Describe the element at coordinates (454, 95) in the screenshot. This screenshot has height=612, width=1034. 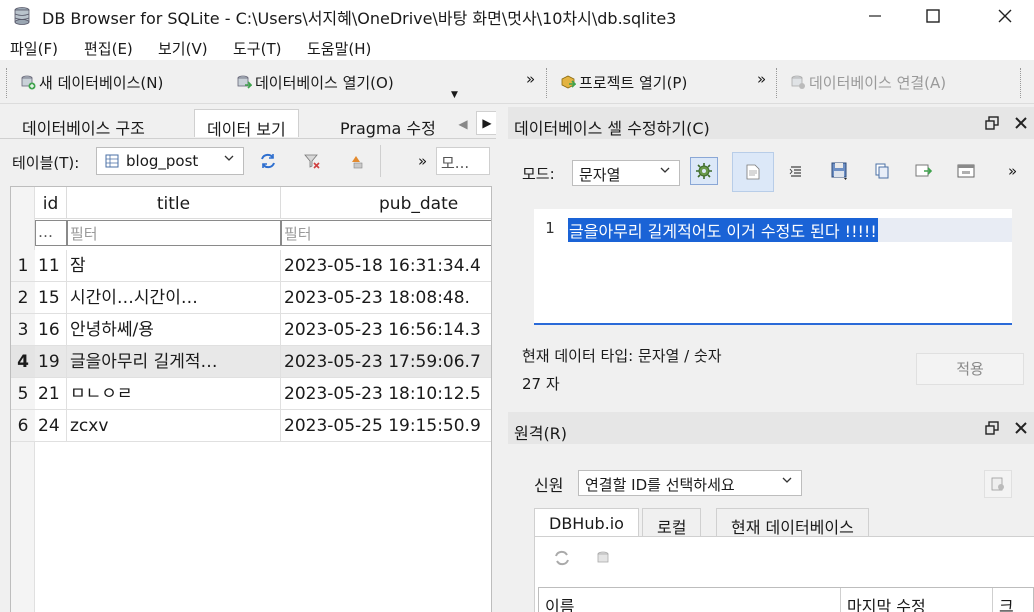
I see `open-database-dropdown-arrow: ▼` at that location.